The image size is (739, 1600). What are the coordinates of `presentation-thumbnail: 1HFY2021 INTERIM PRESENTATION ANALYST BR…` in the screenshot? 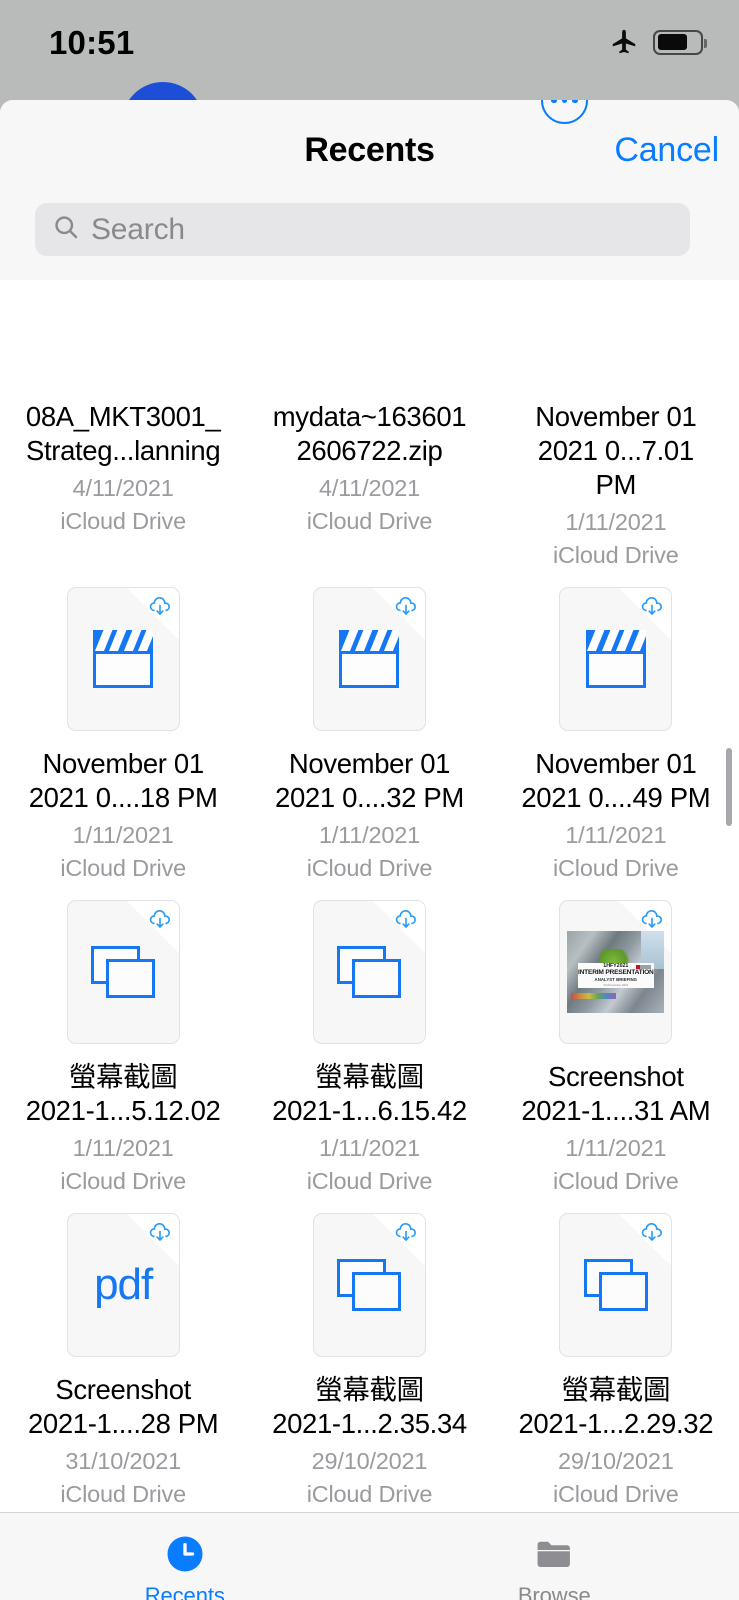 It's located at (616, 972).